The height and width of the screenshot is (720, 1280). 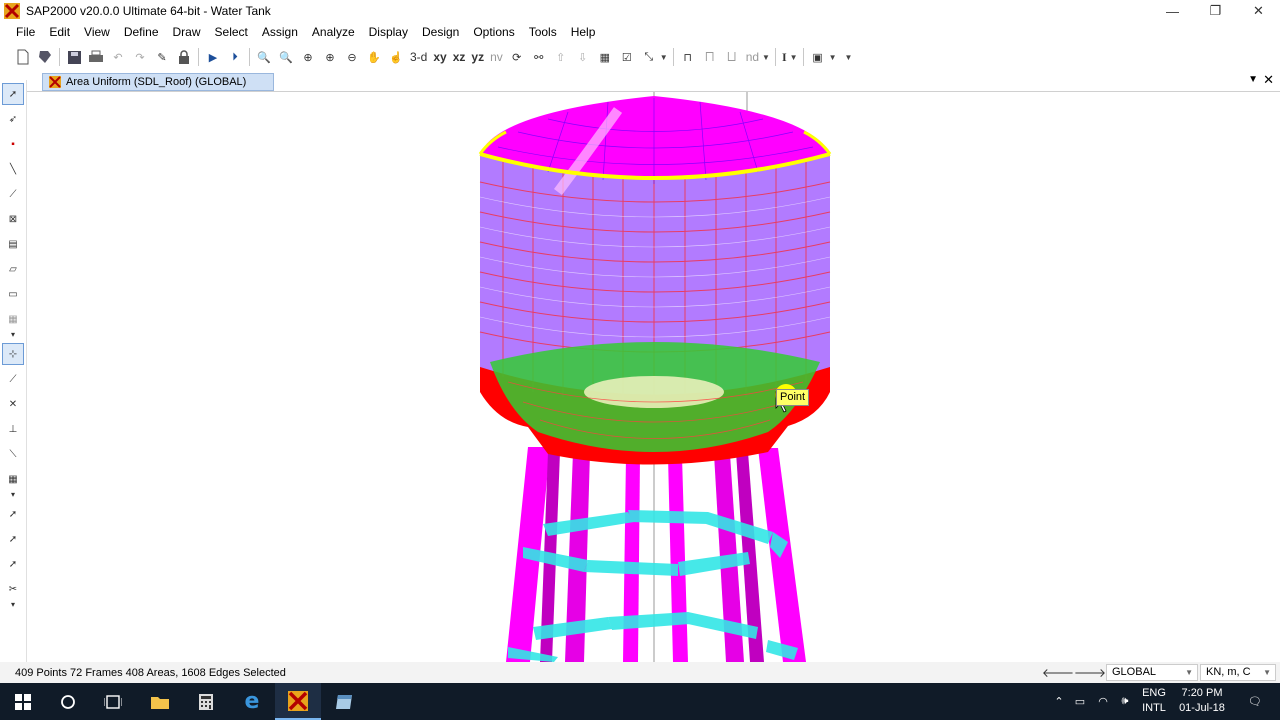 What do you see at coordinates (158, 82) in the screenshot?
I see `tab-area-uniform: Area Uniform (SDL_Roof) (GLOBAL)` at bounding box center [158, 82].